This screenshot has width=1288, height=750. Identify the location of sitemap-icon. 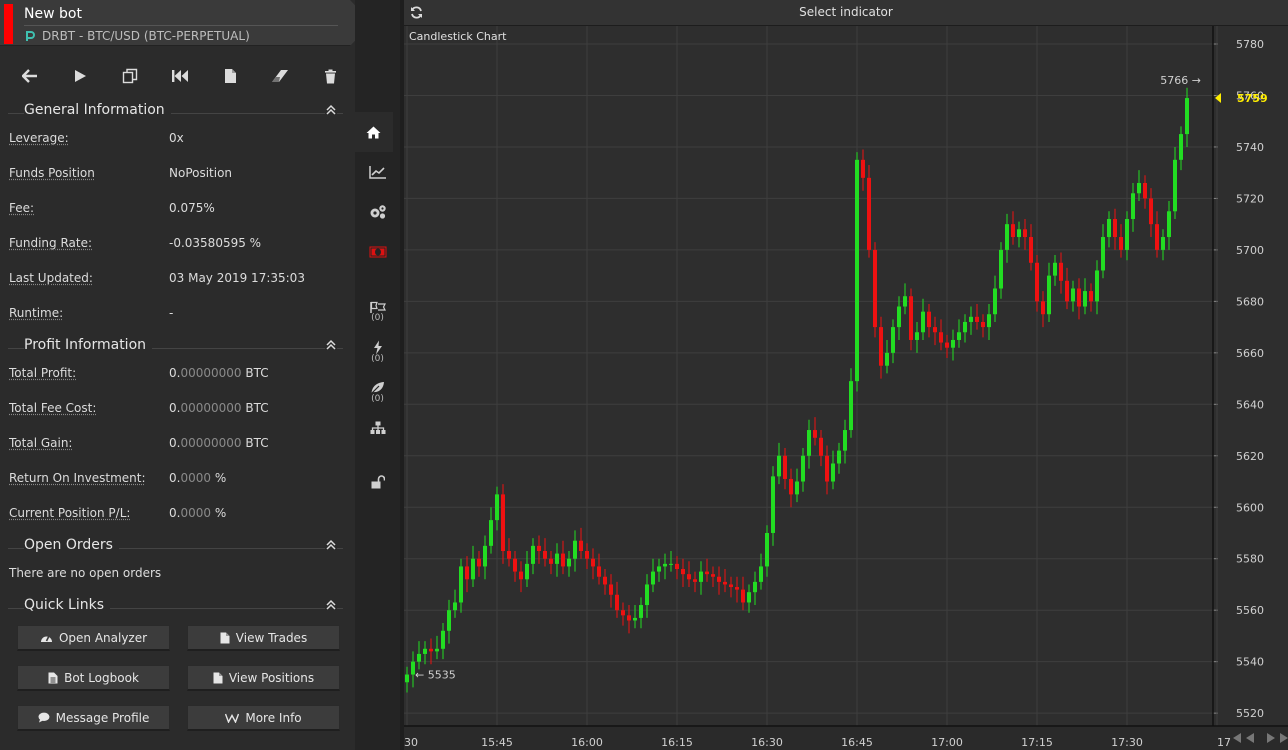
(377, 428).